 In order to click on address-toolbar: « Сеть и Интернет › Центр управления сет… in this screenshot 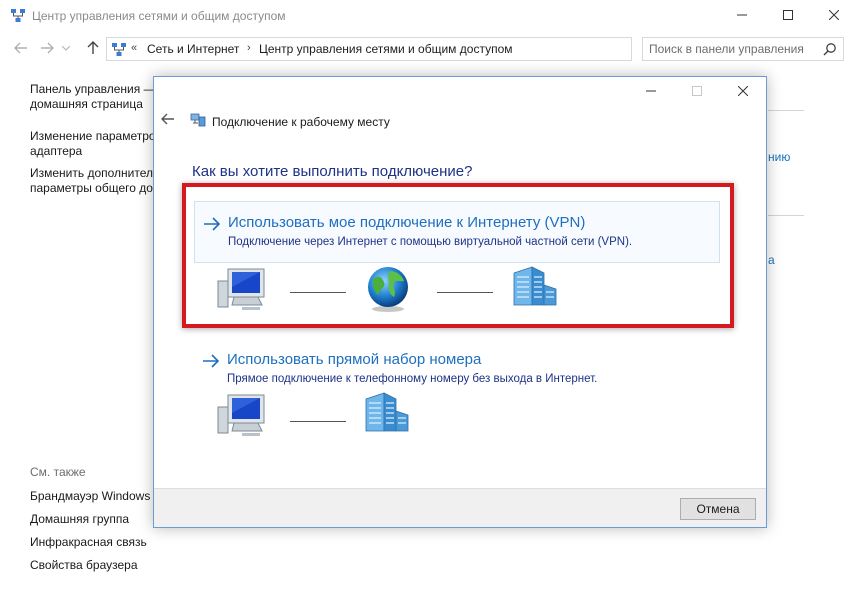, I will do `click(428, 48)`.